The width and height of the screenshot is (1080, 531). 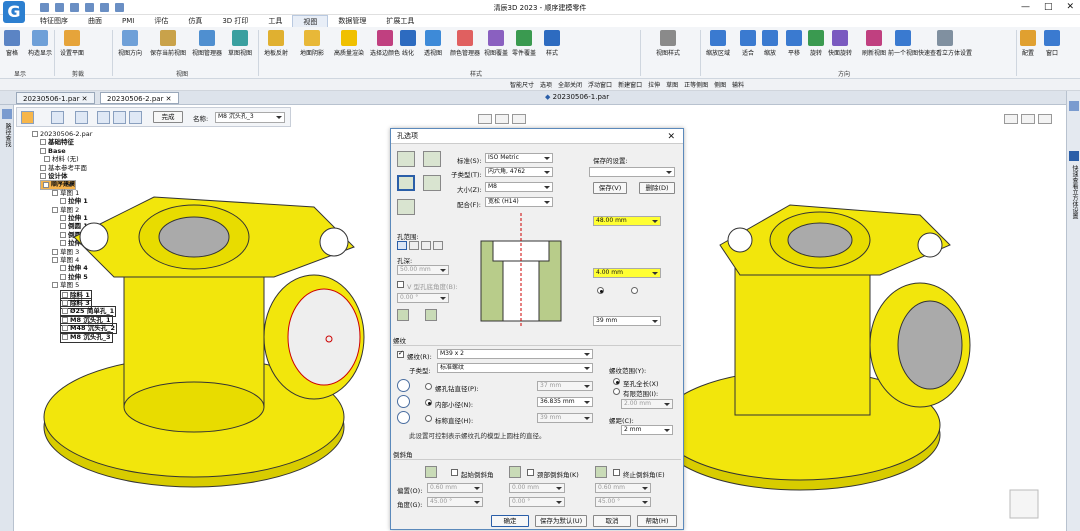 I want to click on ribbon-button-10: 选择边颜色, so click(x=385, y=43).